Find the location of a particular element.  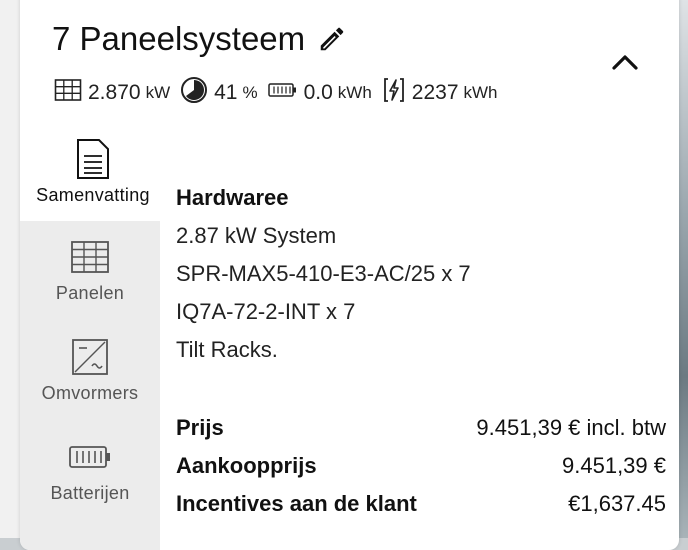

tab-panelen-label: Panelen is located at coordinates (90, 293).